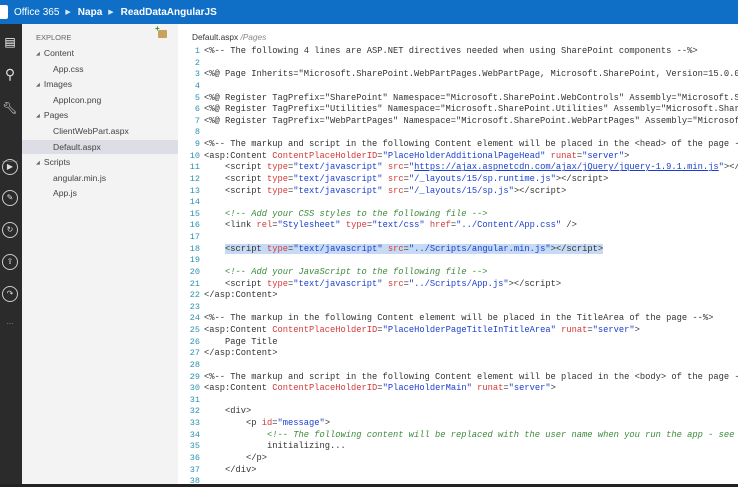 This screenshot has height=487, width=738. Describe the element at coordinates (194, 388) in the screenshot. I see `line-number: 30` at that location.